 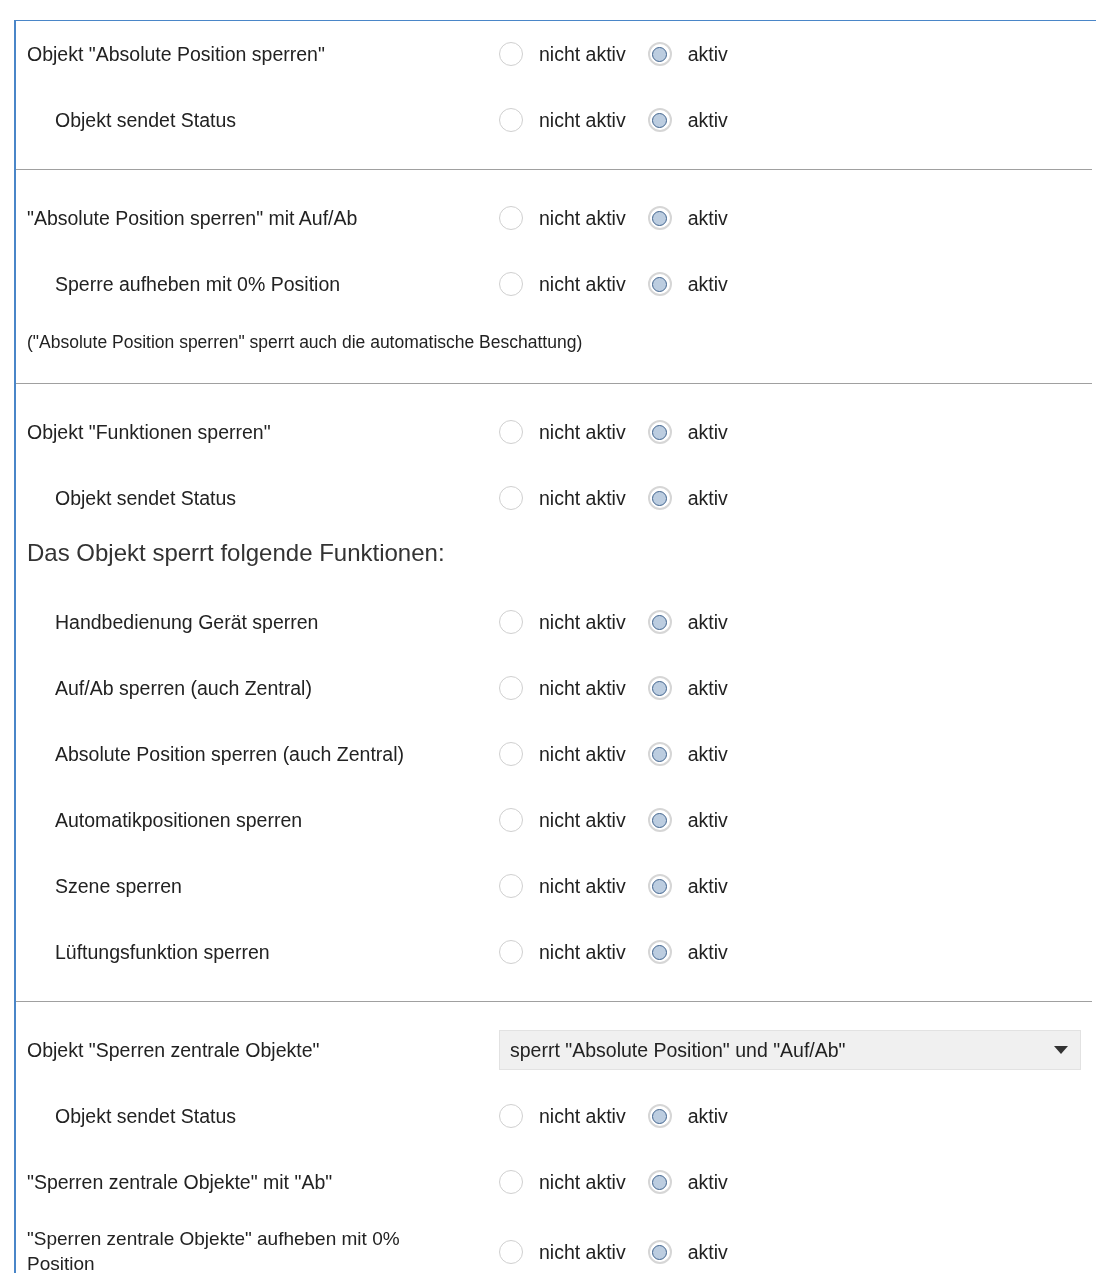 What do you see at coordinates (305, 342) in the screenshot?
I see `note-text: ("Absolute Position sperren" sperrt auch die automatische Beschattung)` at bounding box center [305, 342].